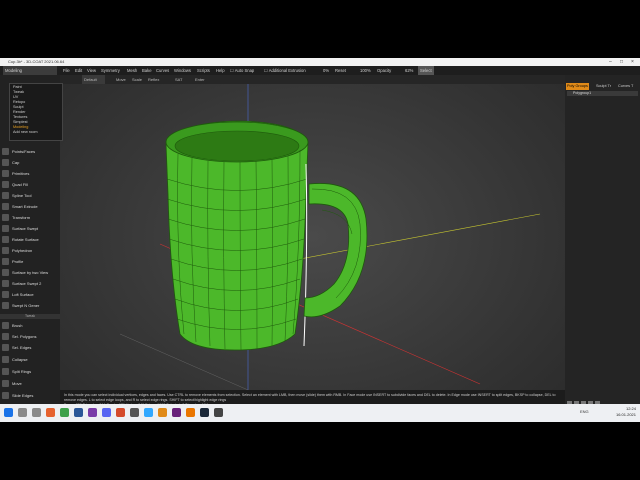 This screenshot has width=640, height=480. Describe the element at coordinates (602, 399) in the screenshot. I see `bottom-right-icons` at that location.